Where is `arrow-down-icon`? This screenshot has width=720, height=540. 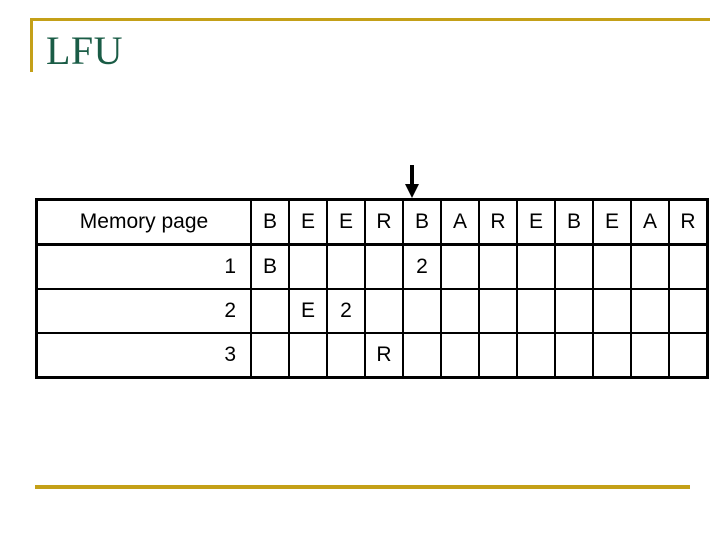 arrow-down-icon is located at coordinates (412, 181).